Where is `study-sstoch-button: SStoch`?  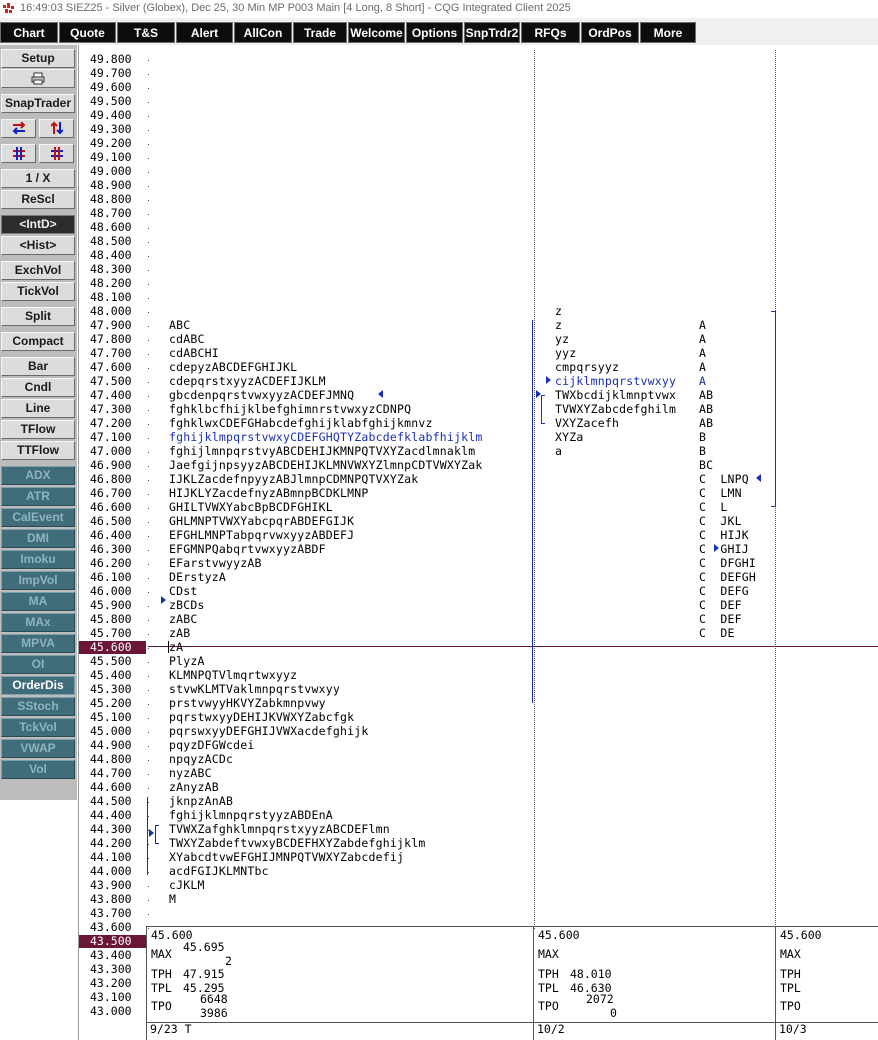 study-sstoch-button: SStoch is located at coordinates (38, 706).